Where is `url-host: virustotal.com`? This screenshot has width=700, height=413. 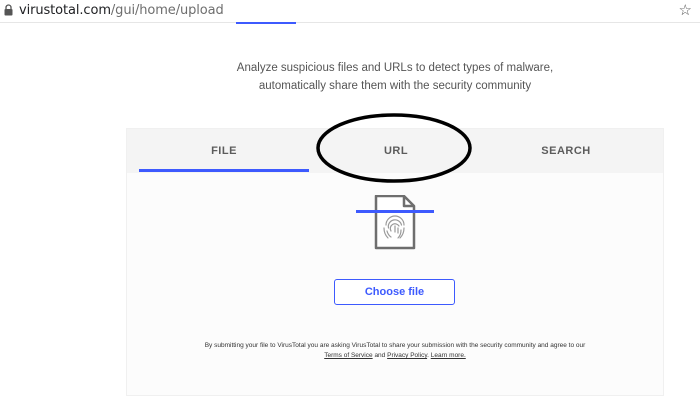
url-host: virustotal.com is located at coordinates (65, 10).